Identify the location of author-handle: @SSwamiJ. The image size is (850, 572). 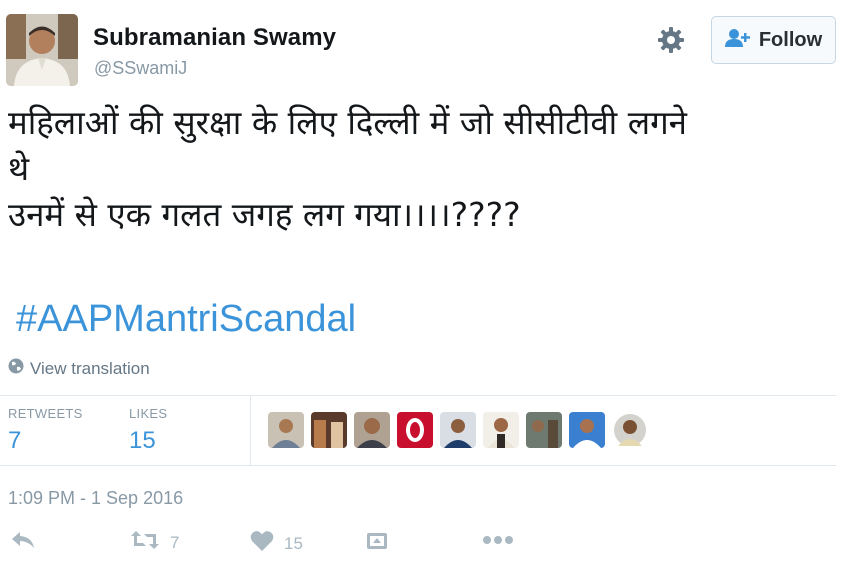
(140, 68).